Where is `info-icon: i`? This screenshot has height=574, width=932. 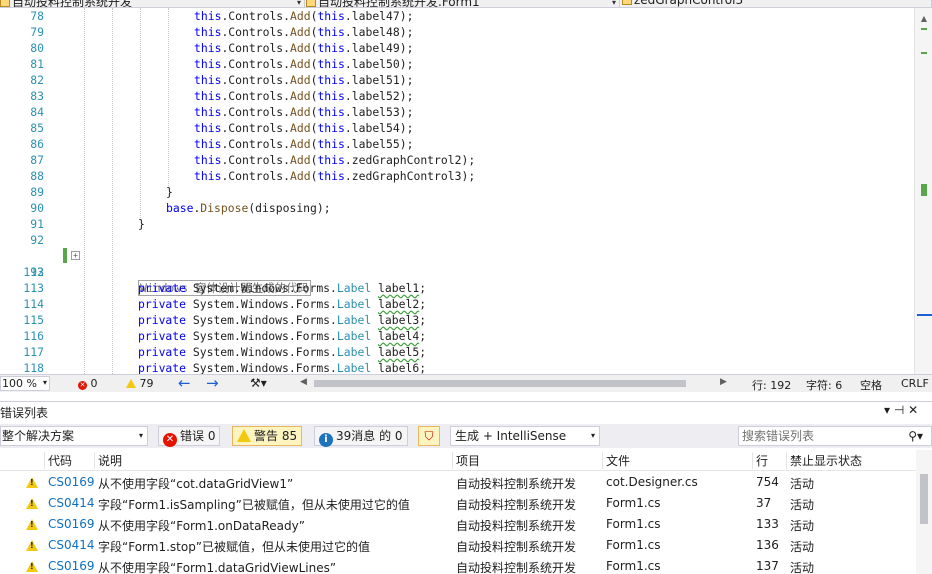 info-icon: i is located at coordinates (326, 440).